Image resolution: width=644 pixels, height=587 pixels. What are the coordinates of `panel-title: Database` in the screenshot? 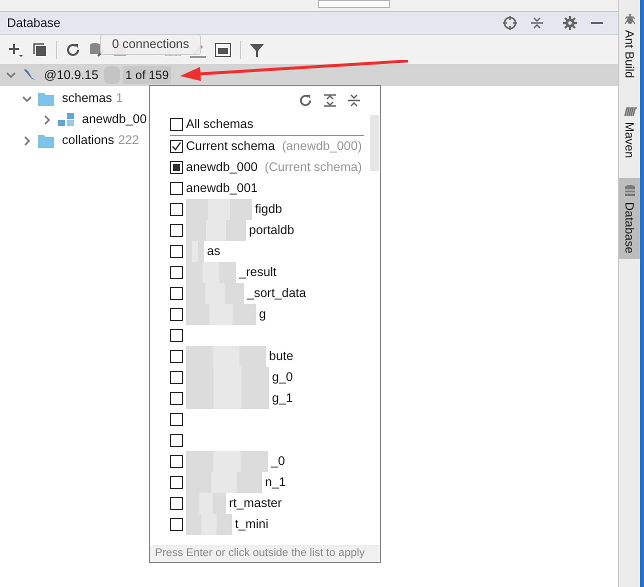 It's located at (34, 23).